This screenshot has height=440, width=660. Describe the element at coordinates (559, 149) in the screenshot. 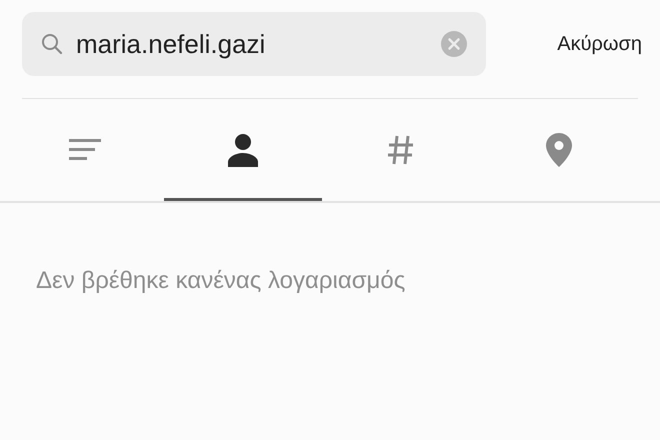

I see `location-pin-icon` at that location.